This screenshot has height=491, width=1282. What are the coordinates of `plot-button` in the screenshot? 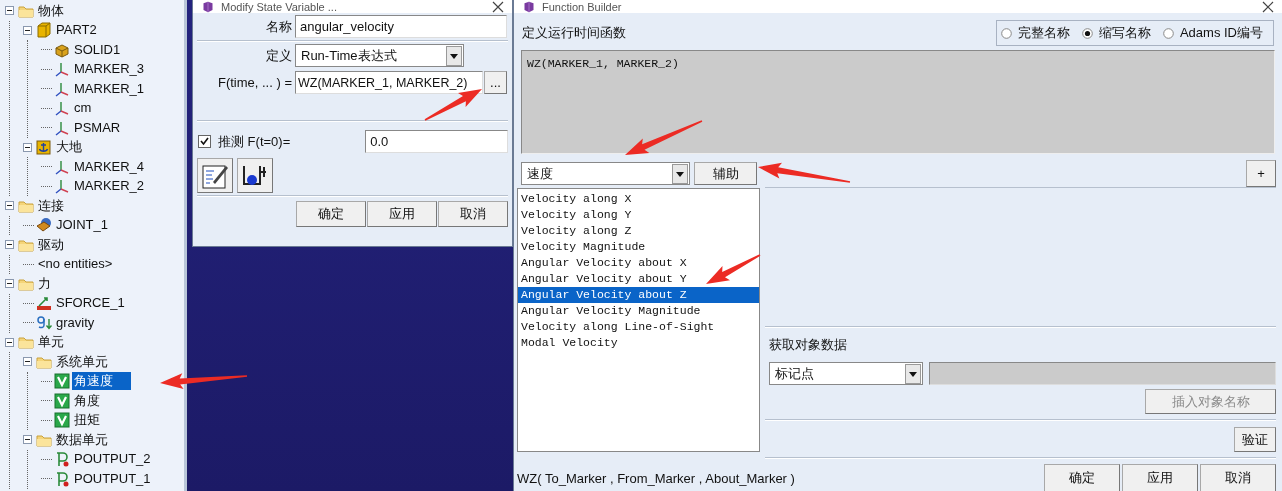 It's located at (255, 175).